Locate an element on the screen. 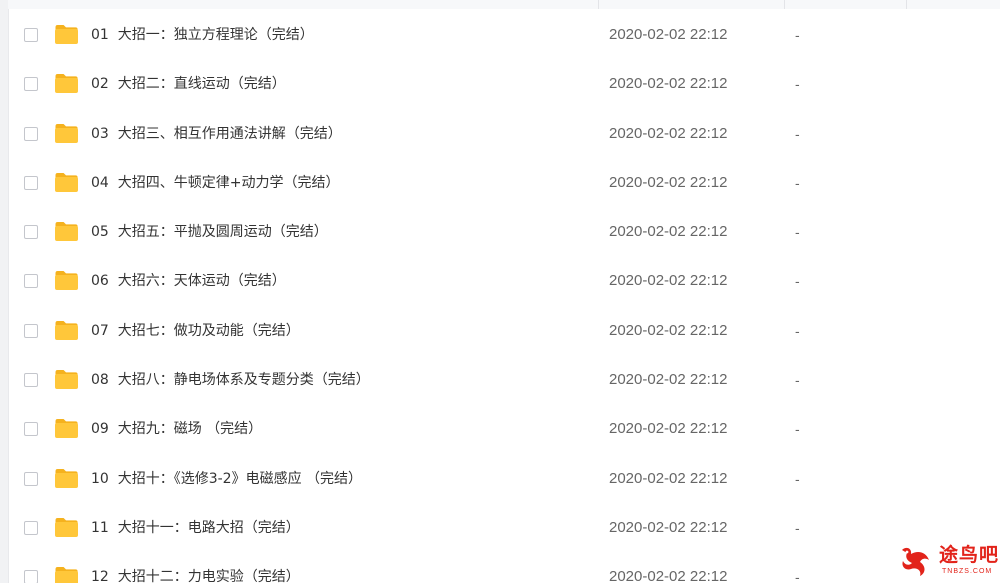  file-name: 09 大招九：磁场 （完结） is located at coordinates (176, 429).